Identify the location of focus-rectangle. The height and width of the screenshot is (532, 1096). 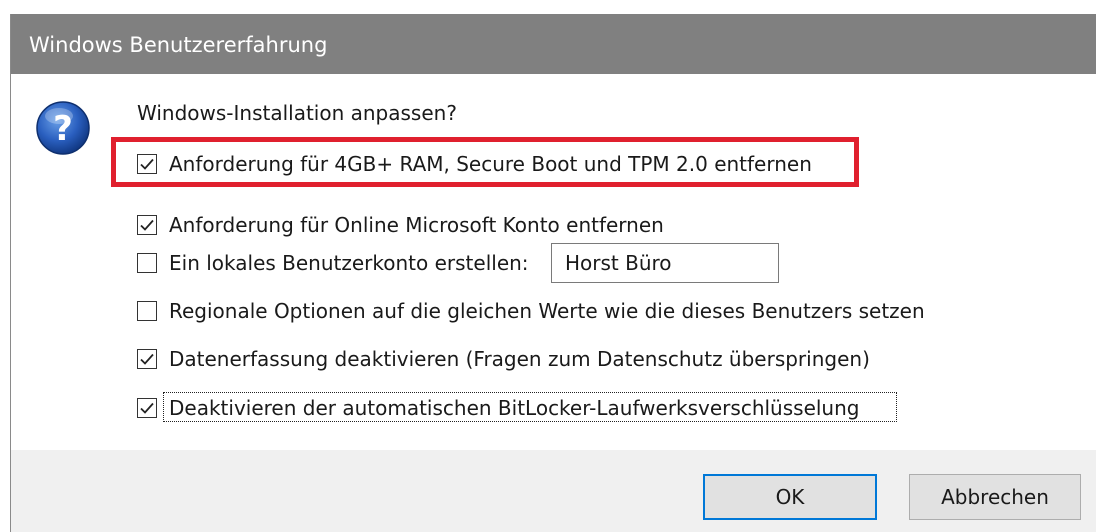
(530, 407).